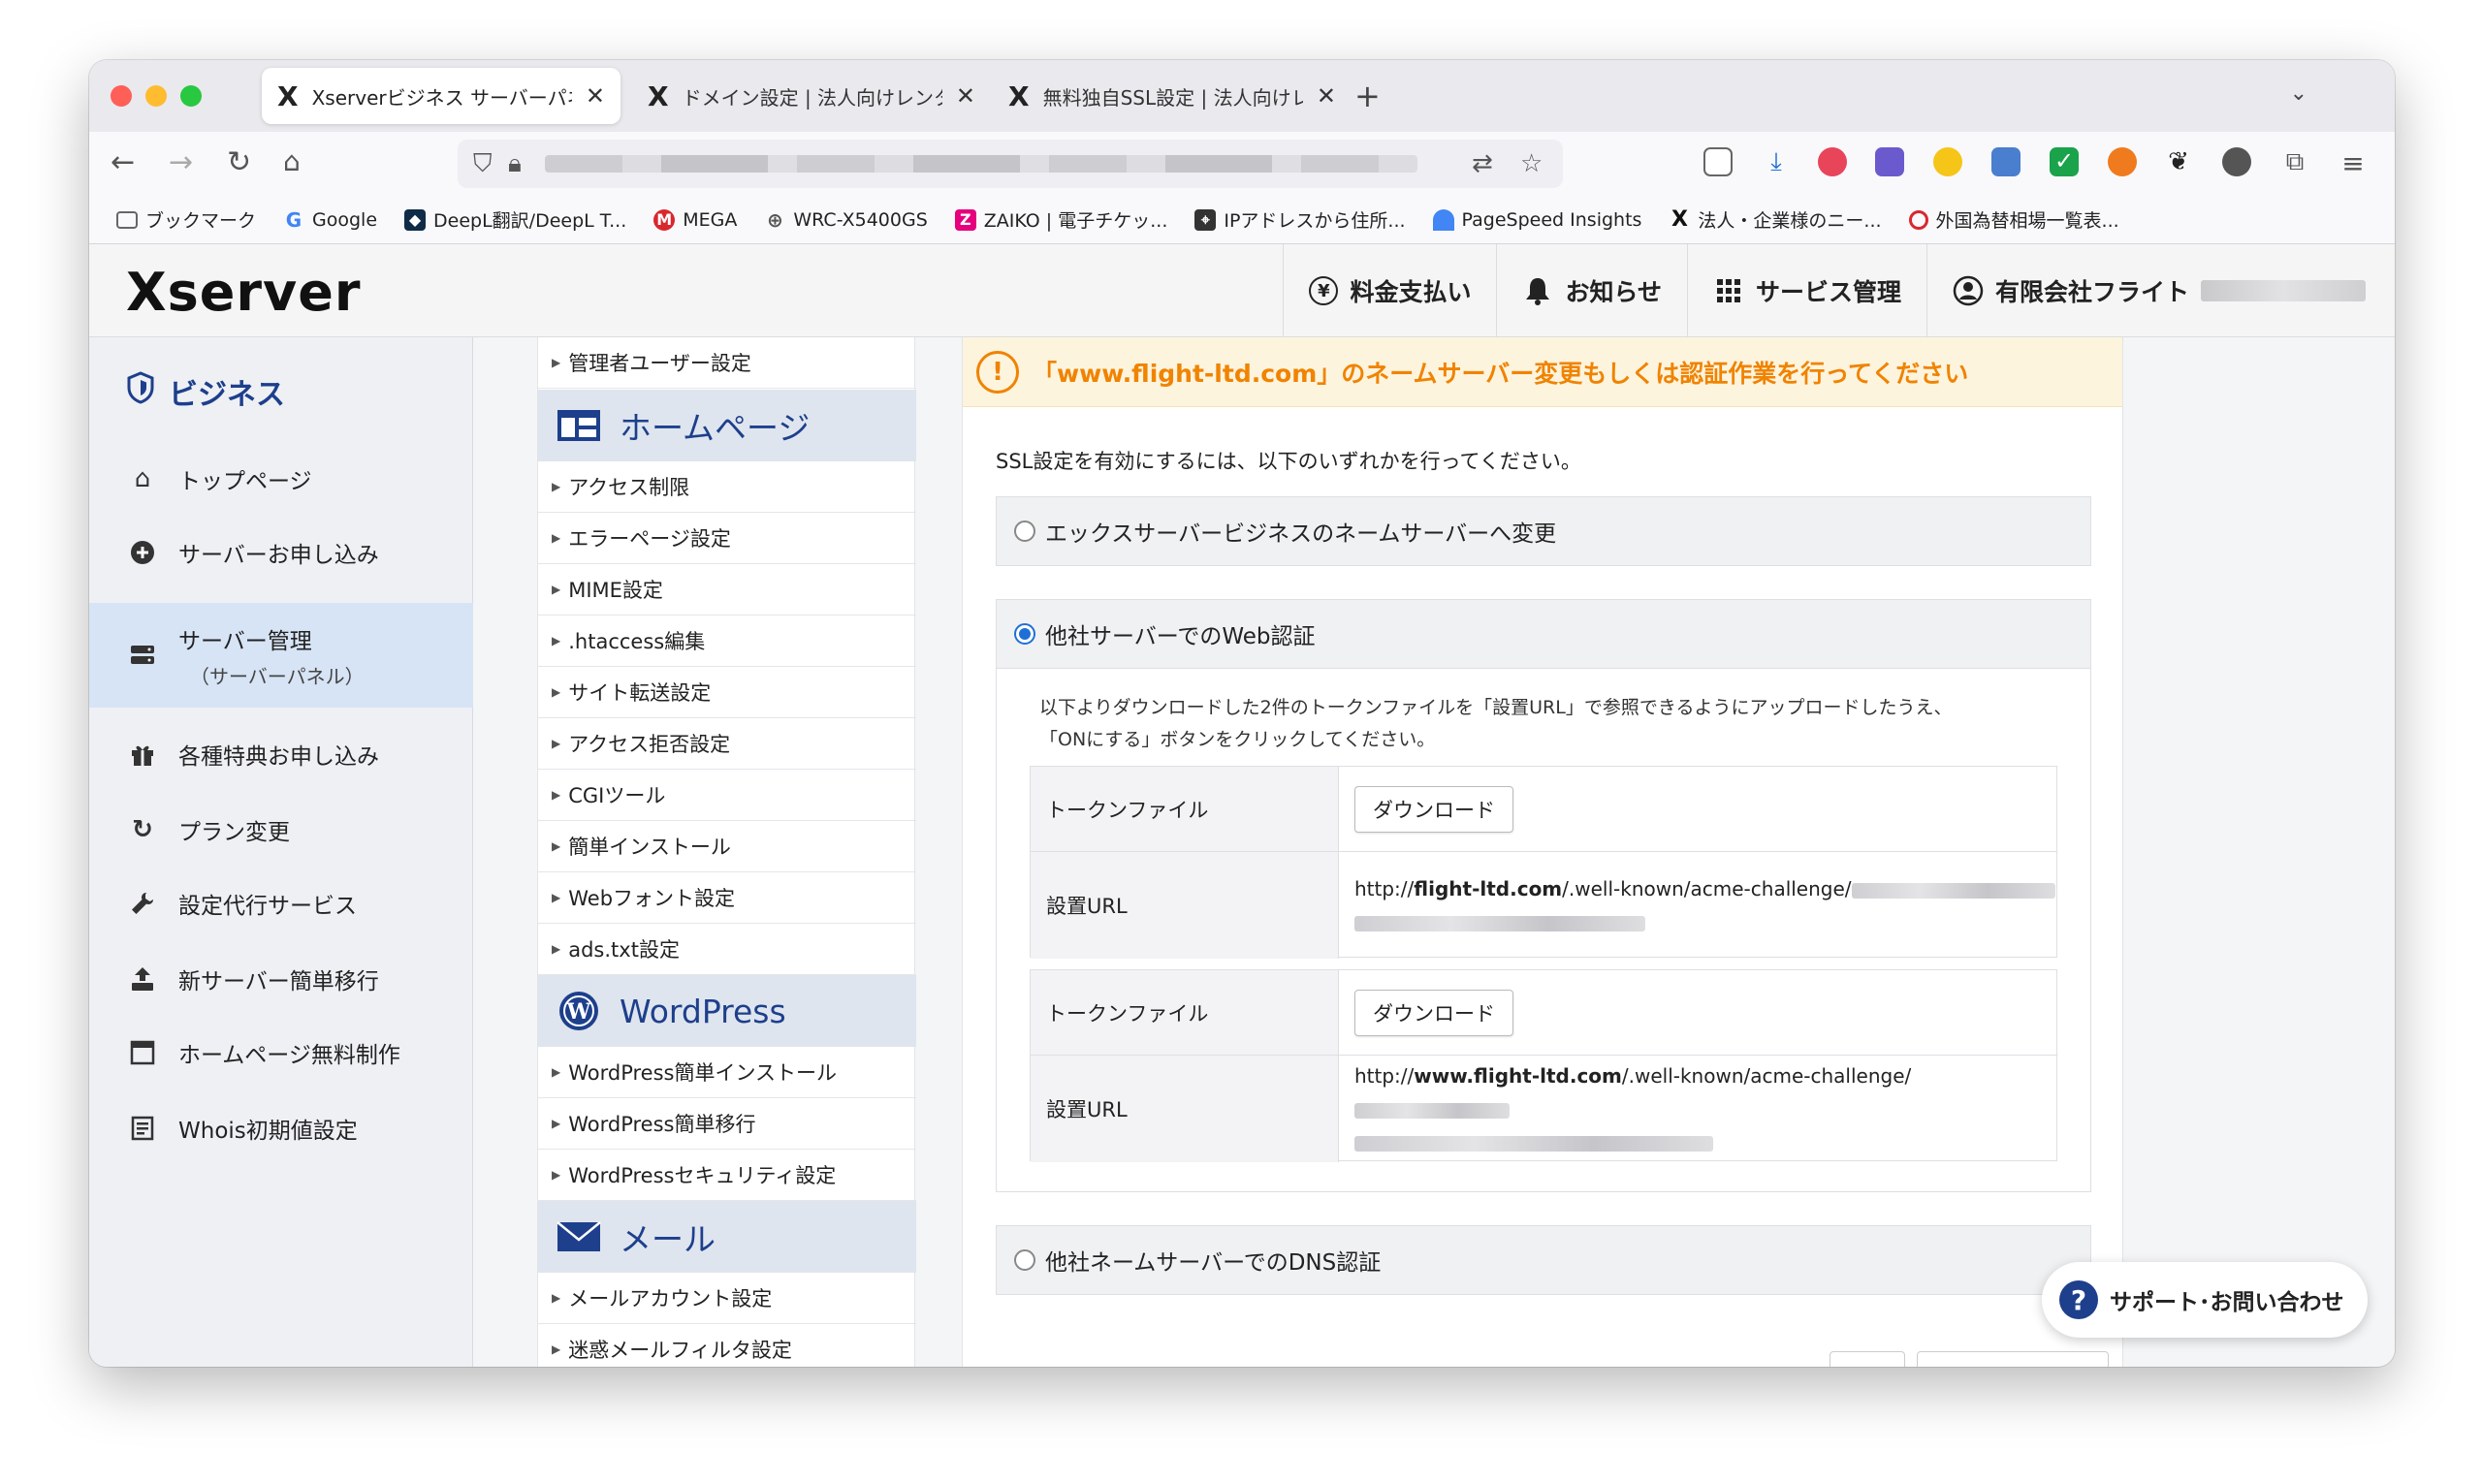  I want to click on radio-dns-auth, so click(1024, 1260).